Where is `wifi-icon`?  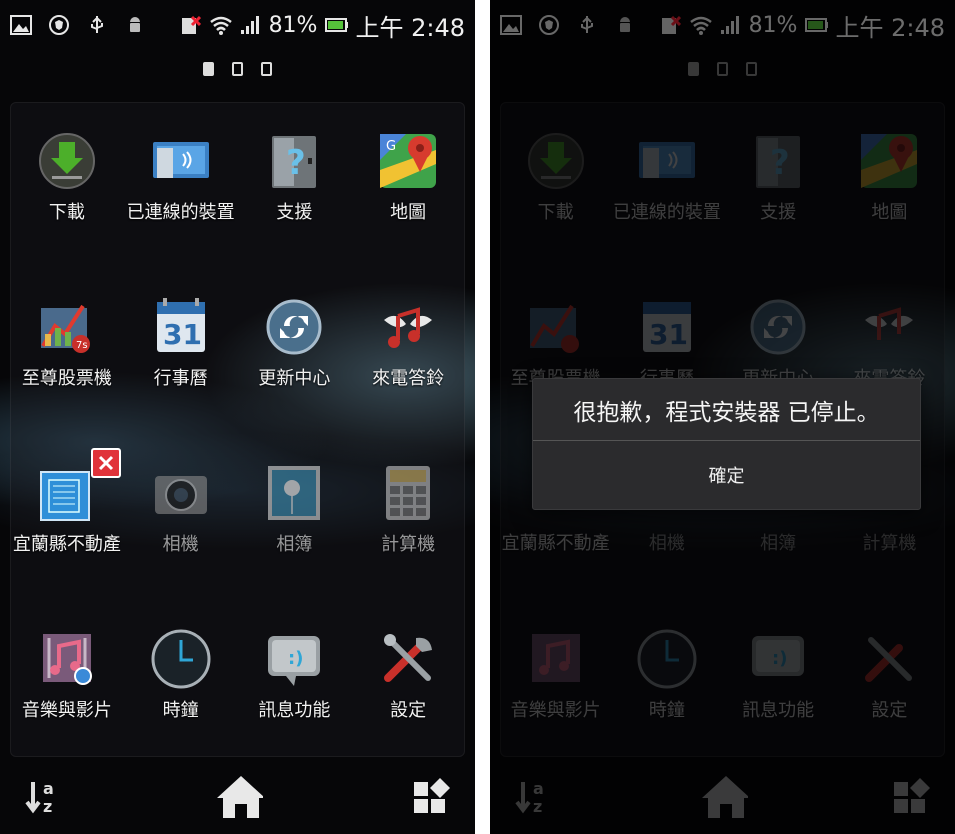
wifi-icon is located at coordinates (220, 25).